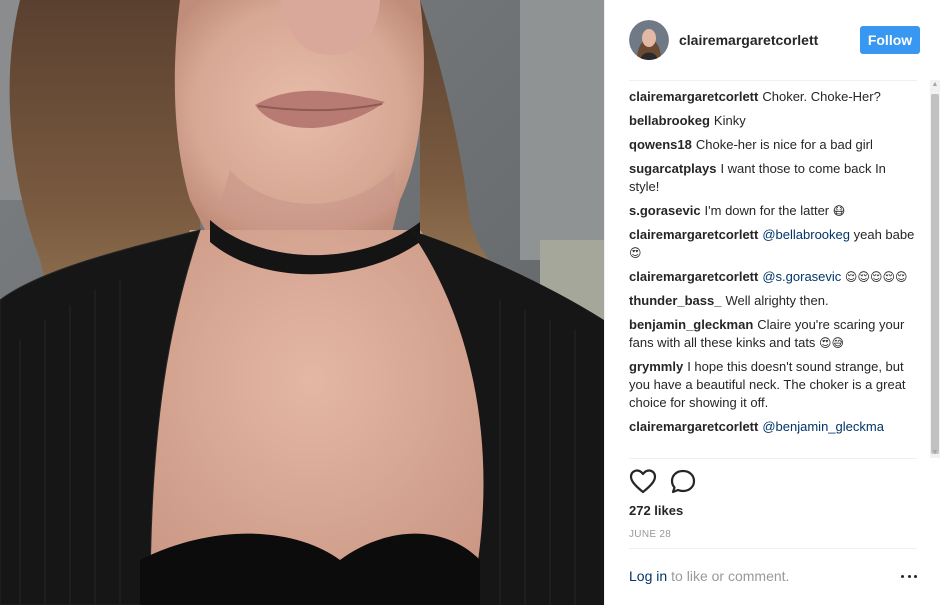 This screenshot has height=605, width=941. I want to click on comment-item: clairemargaretcorlett @benjamin_gleckma, so click(774, 427).